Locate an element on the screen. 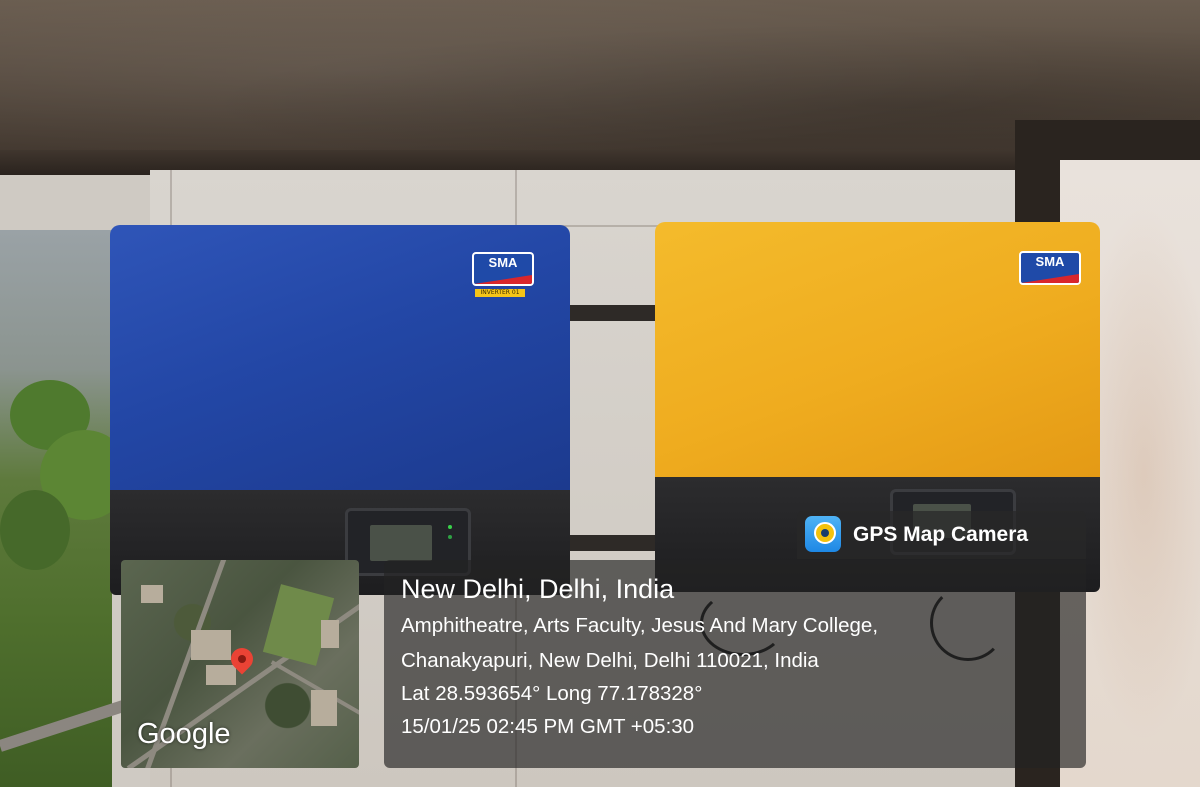 The image size is (1200, 787). timestamp: 15/01/25 02:45 PM GMT +05:30 is located at coordinates (548, 726).